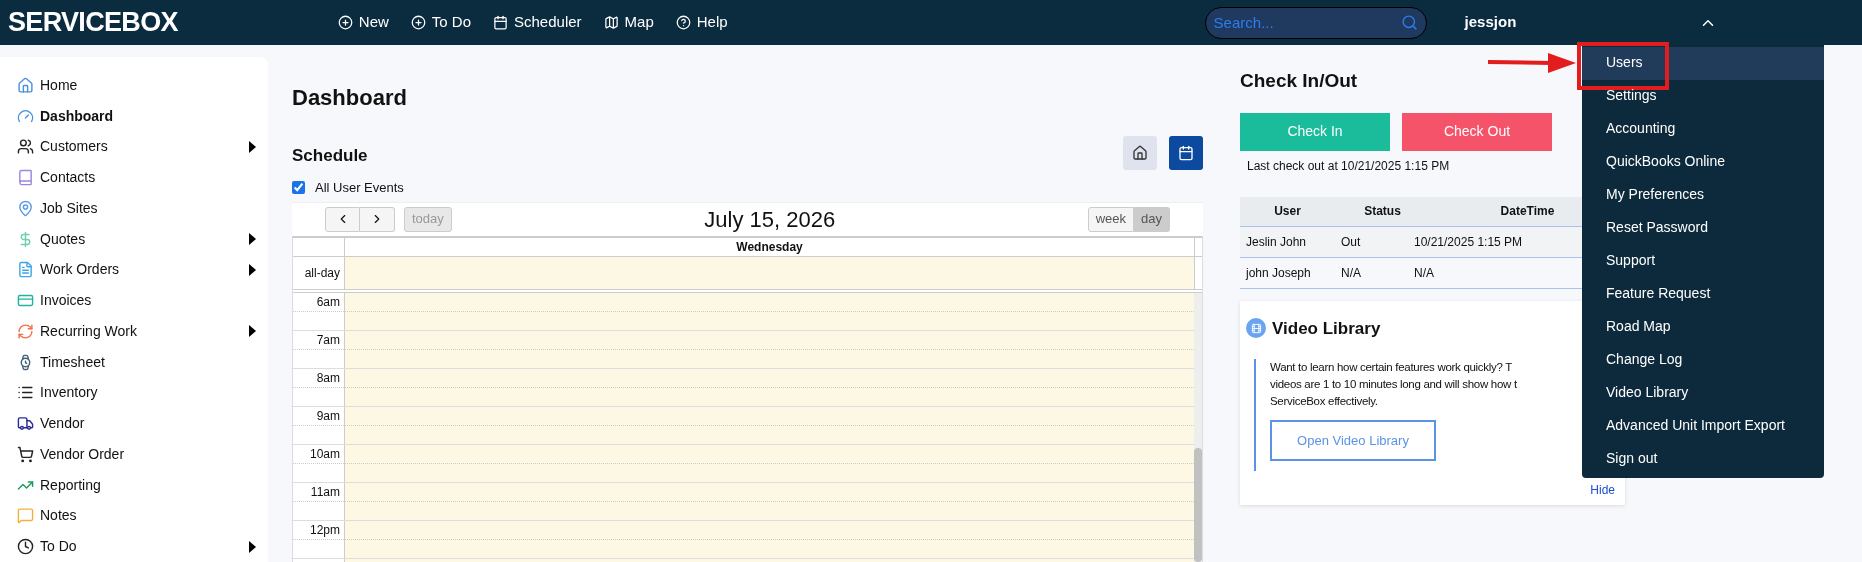  What do you see at coordinates (1256, 328) in the screenshot?
I see `film-icon` at bounding box center [1256, 328].